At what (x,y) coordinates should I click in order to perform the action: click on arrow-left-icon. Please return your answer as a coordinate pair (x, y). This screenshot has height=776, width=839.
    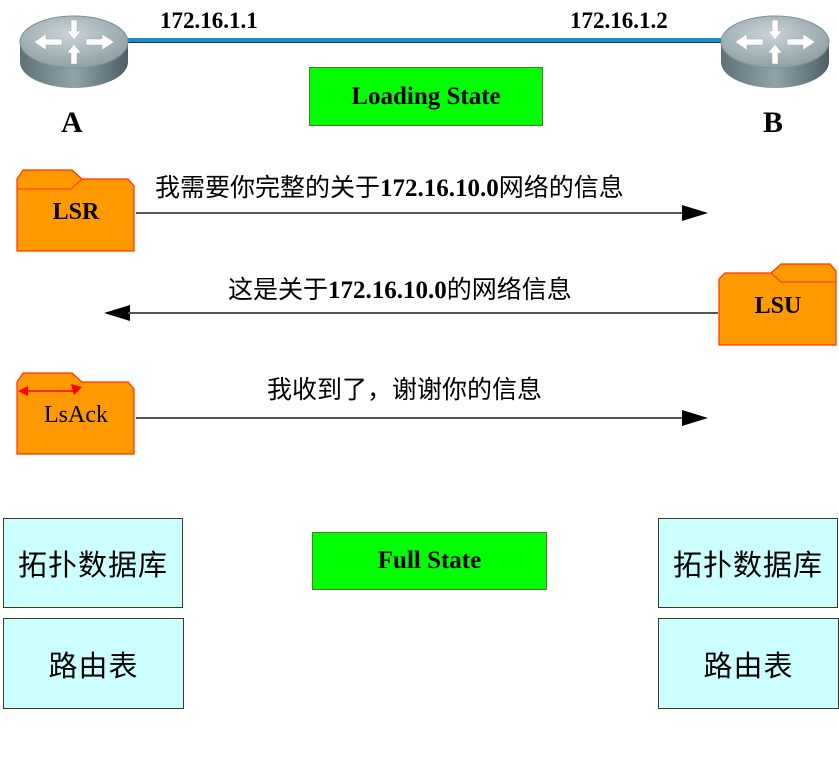
    Looking at the image, I should click on (117, 313).